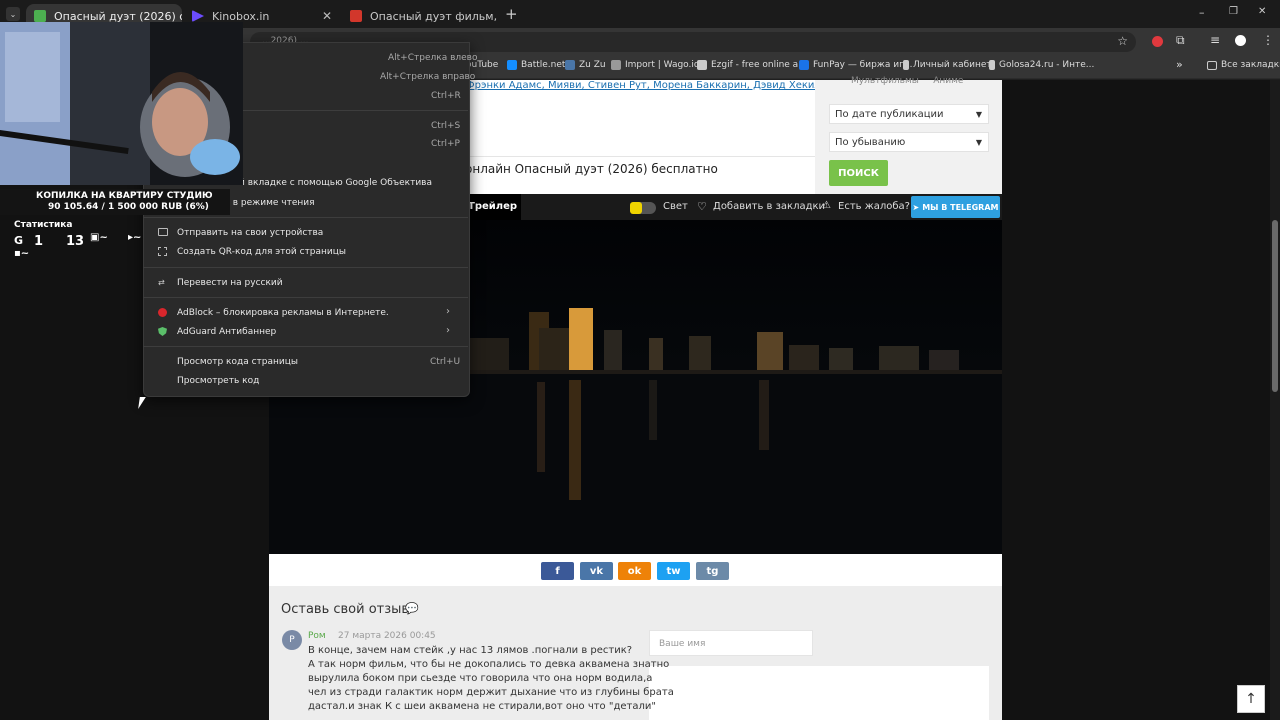 This screenshot has width=1280, height=720. Describe the element at coordinates (874, 206) in the screenshot. I see `complaint-link: Есть жалоба?` at that location.